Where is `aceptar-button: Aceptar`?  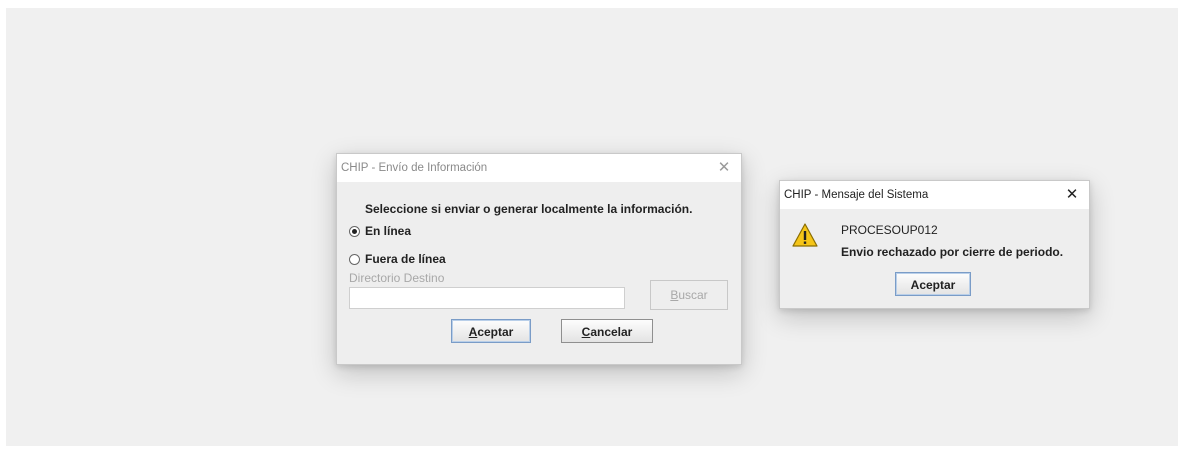
aceptar-button: Aceptar is located at coordinates (491, 331).